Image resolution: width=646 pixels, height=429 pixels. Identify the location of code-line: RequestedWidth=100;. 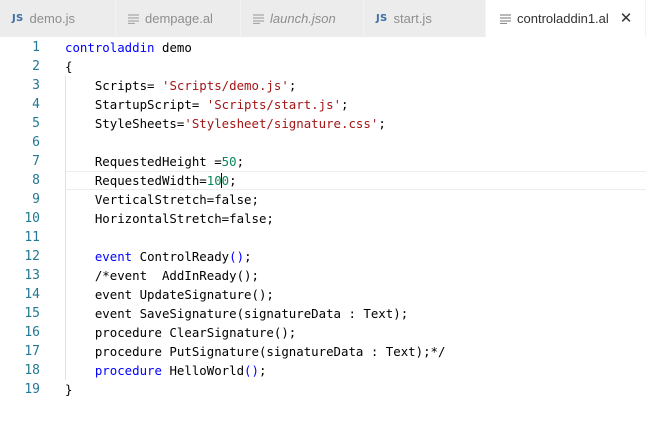
(151, 180).